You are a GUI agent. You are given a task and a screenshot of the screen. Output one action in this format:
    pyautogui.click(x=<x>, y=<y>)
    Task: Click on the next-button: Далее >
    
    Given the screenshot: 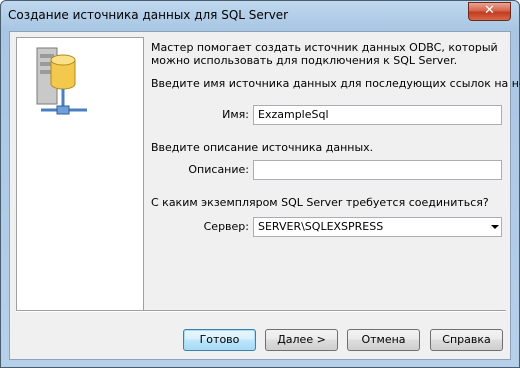 What is the action you would take?
    pyautogui.click(x=301, y=340)
    